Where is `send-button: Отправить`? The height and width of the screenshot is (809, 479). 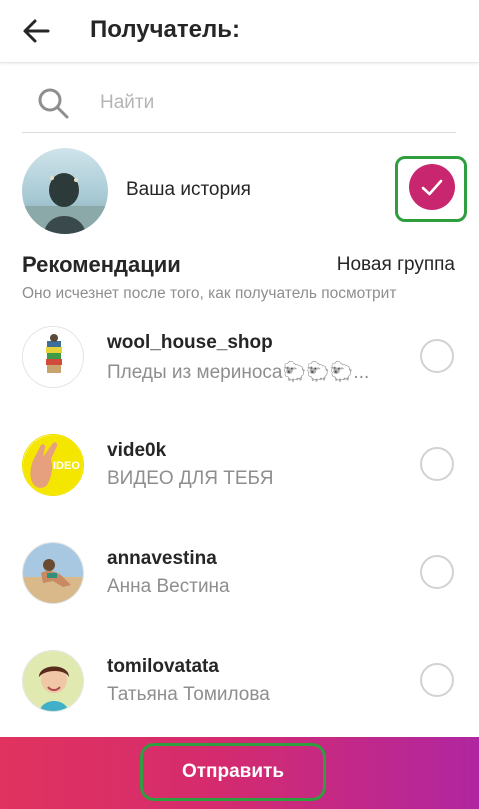
send-button: Отправить is located at coordinates (233, 772).